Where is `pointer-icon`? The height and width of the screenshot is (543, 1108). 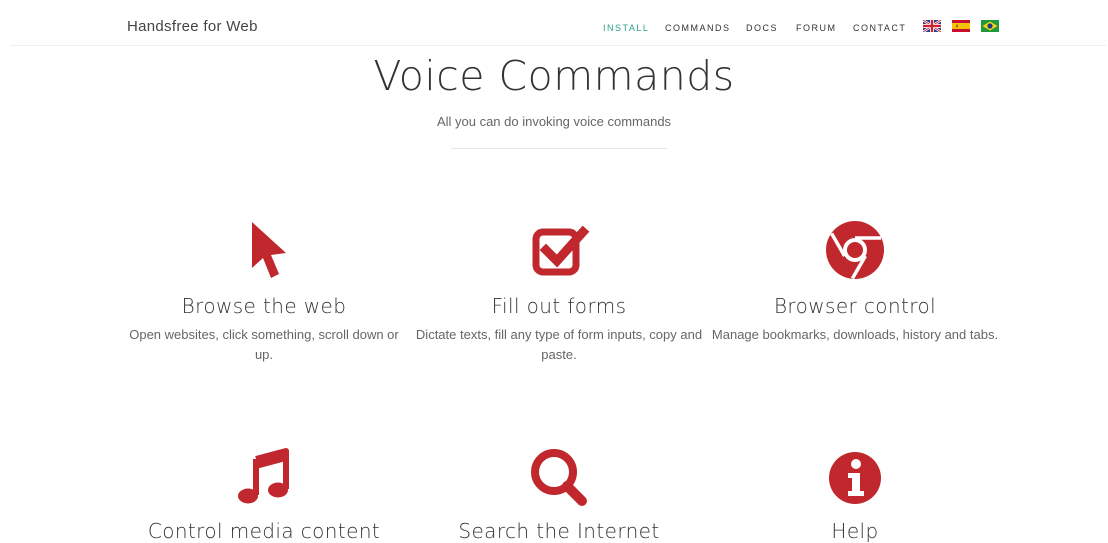 pointer-icon is located at coordinates (269, 250).